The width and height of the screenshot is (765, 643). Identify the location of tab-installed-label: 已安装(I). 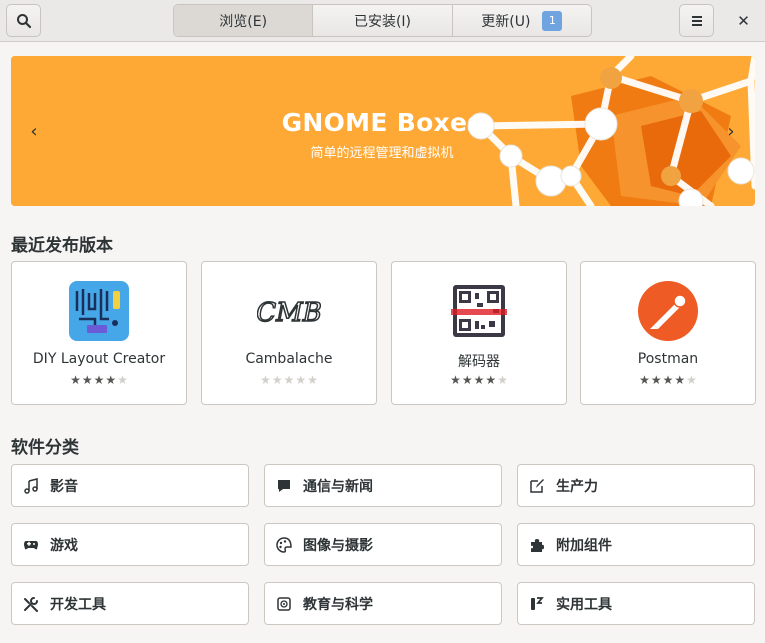
(382, 21).